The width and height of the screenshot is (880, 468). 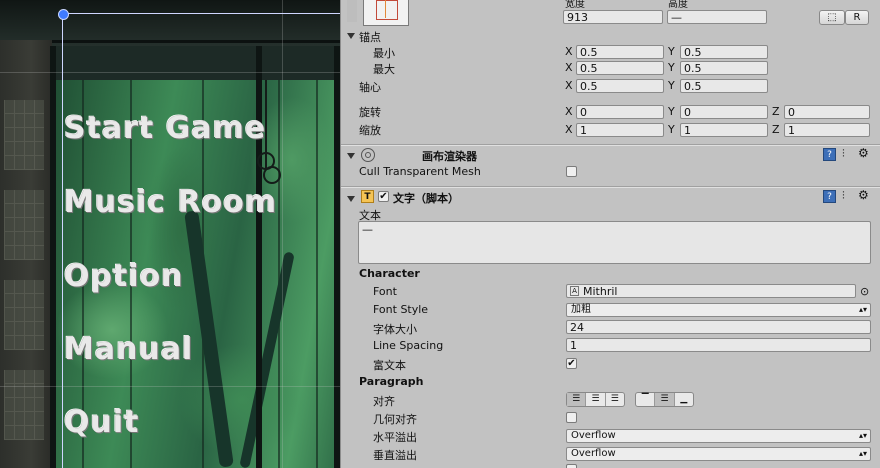 What do you see at coordinates (395, 419) in the screenshot?
I see `geometry-align-label: 几何对齐` at bounding box center [395, 419].